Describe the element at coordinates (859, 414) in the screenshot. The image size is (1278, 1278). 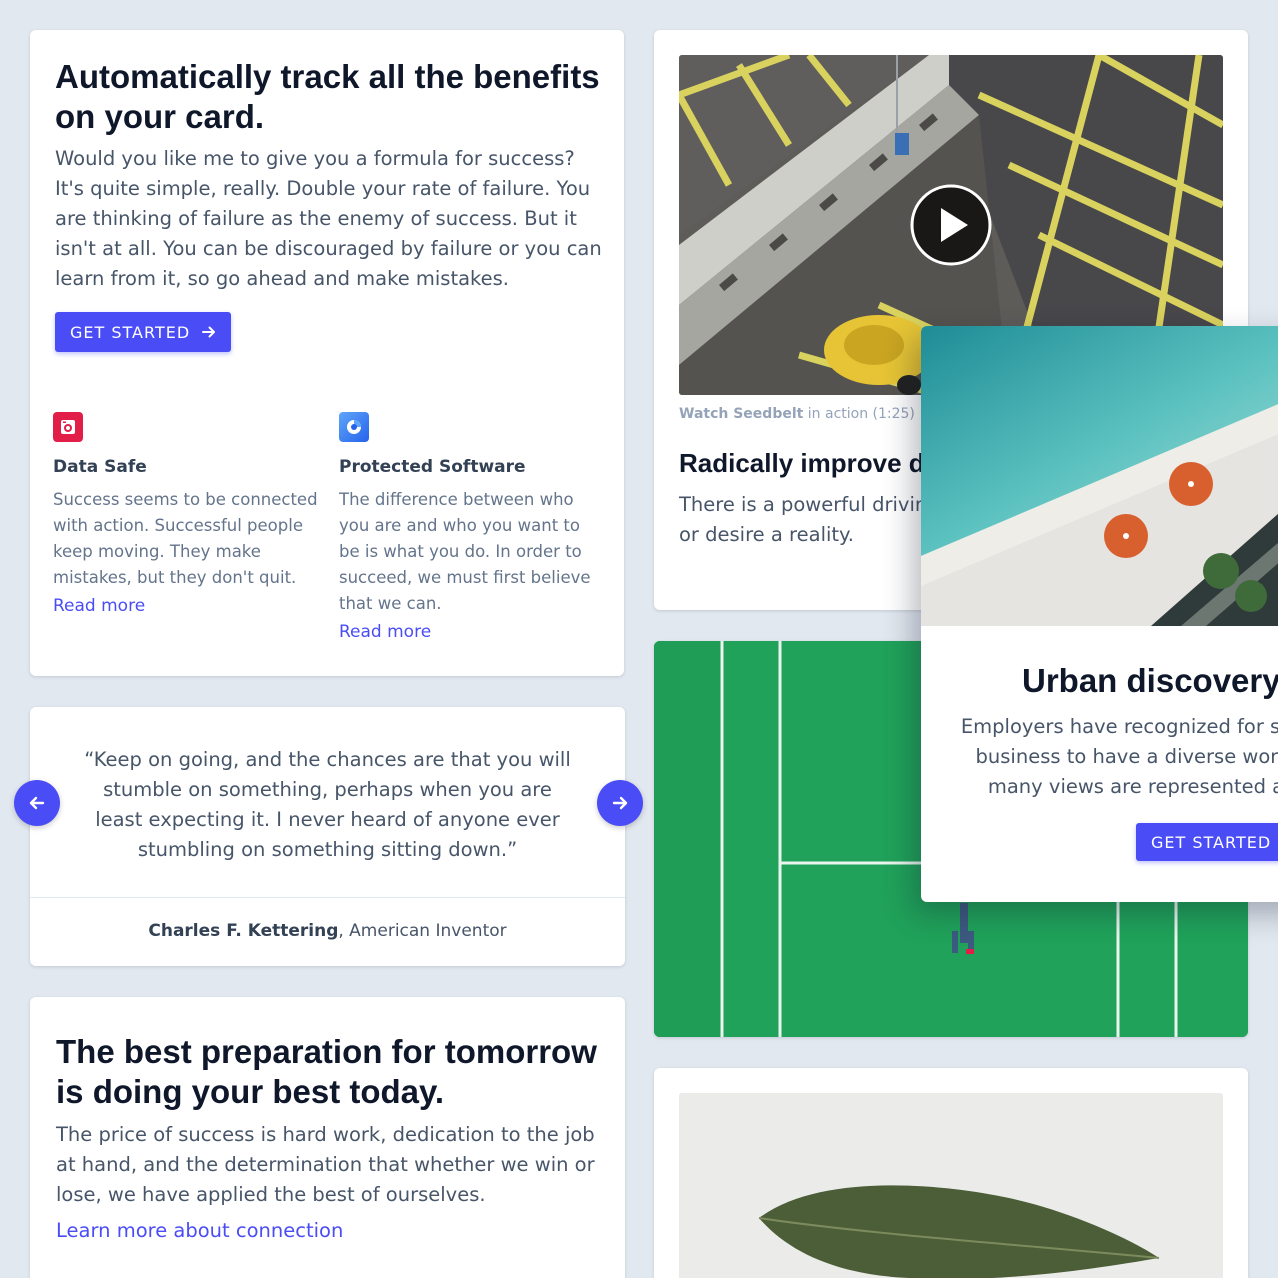
I see `video-caption-duration: in action (1:25)` at that location.